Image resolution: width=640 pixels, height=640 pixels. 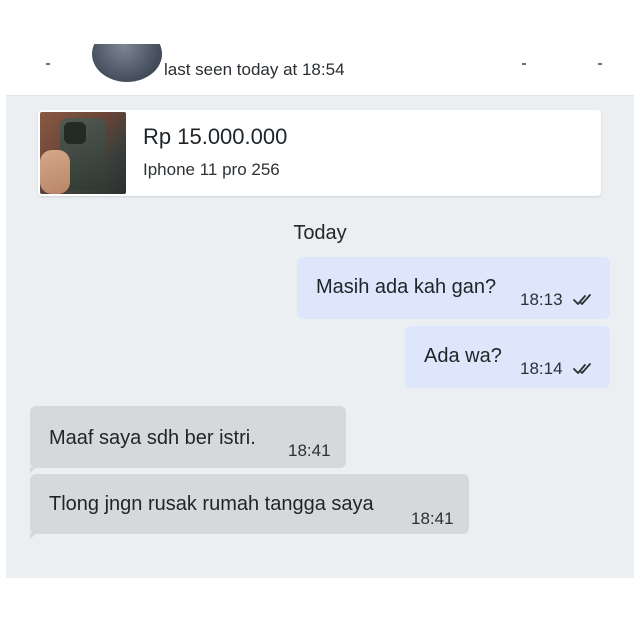 What do you see at coordinates (211, 504) in the screenshot?
I see `message-text: Tlong jngn rusak rumah tangga saya` at bounding box center [211, 504].